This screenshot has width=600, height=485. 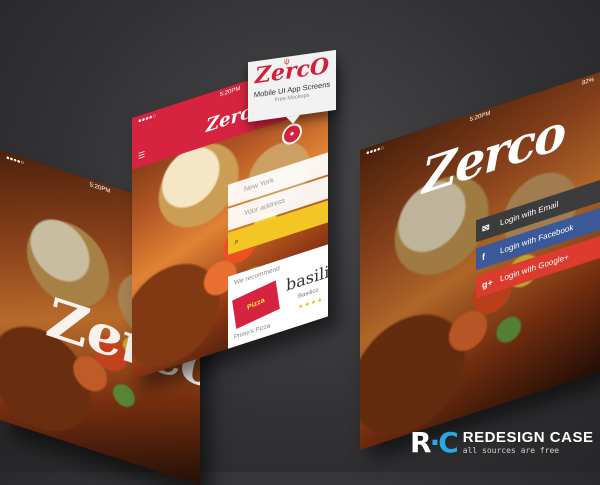 What do you see at coordinates (483, 257) in the screenshot?
I see `facebook-icon: f` at bounding box center [483, 257].